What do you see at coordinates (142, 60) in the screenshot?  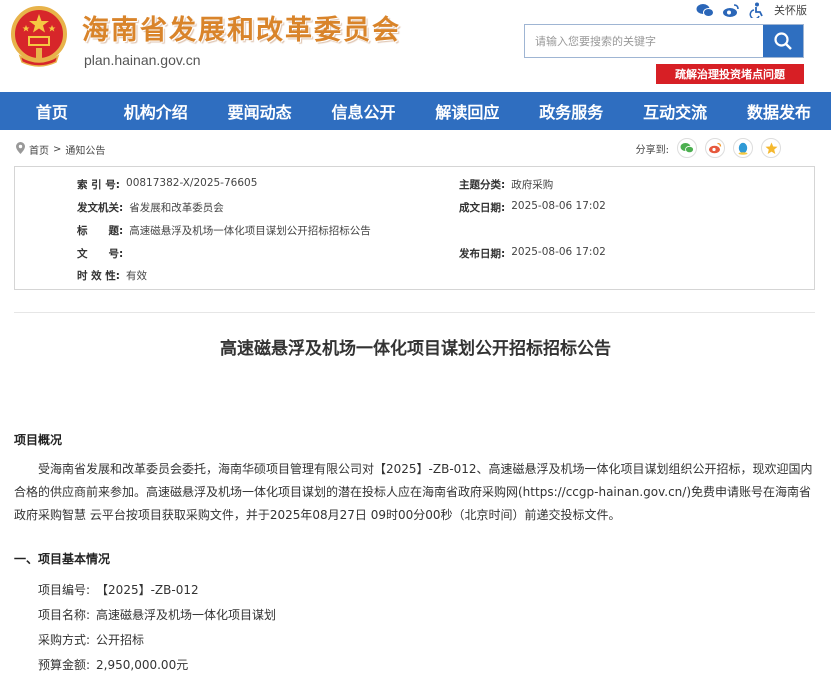 I see `site-url: plan.hainan.gov.cn` at bounding box center [142, 60].